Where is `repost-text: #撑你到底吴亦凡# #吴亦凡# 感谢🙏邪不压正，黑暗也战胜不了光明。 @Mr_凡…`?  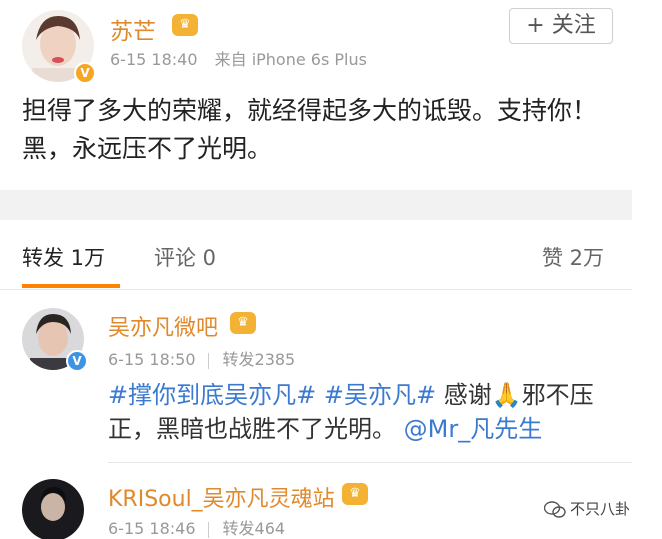
repost-text: #撑你到底吴亦凡# #吴亦凡# 感谢🙏邪不压正，黑暗也战胜不了光明。 @Mr_凡… is located at coordinates (363, 412).